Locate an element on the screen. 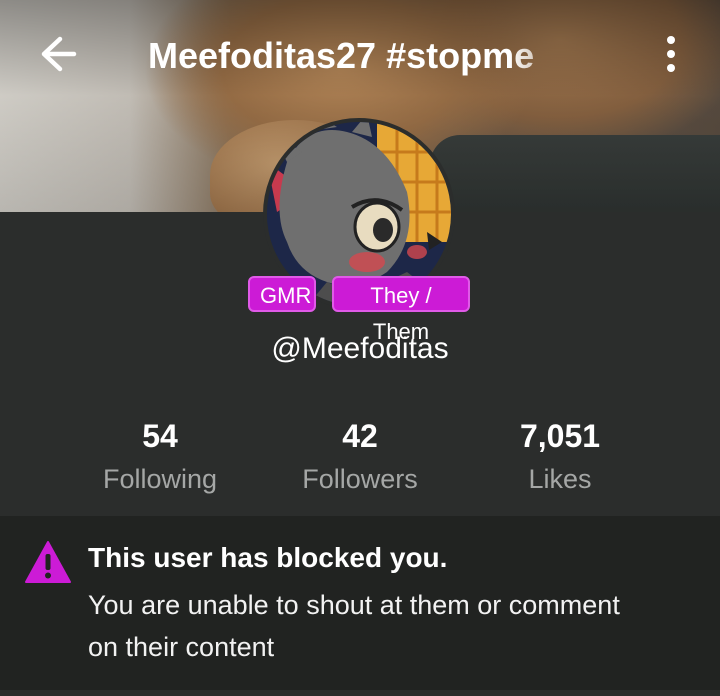  stat-followers: 42 Followers is located at coordinates (360, 455).